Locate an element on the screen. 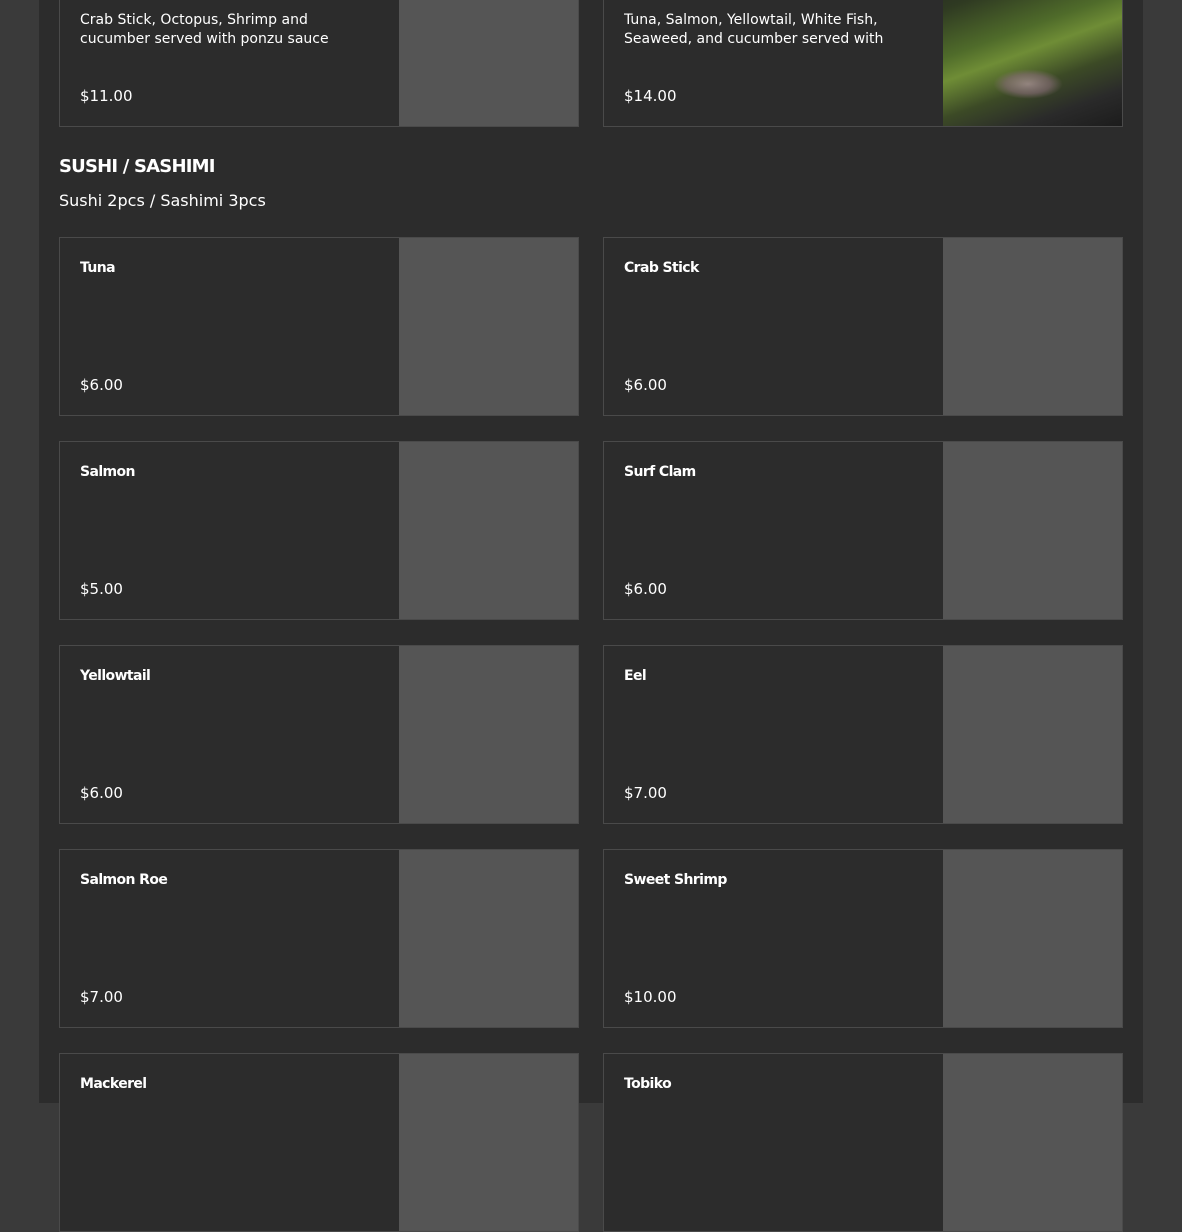 The height and width of the screenshot is (1232, 1182). item-name: Crab Stick is located at coordinates (661, 268).